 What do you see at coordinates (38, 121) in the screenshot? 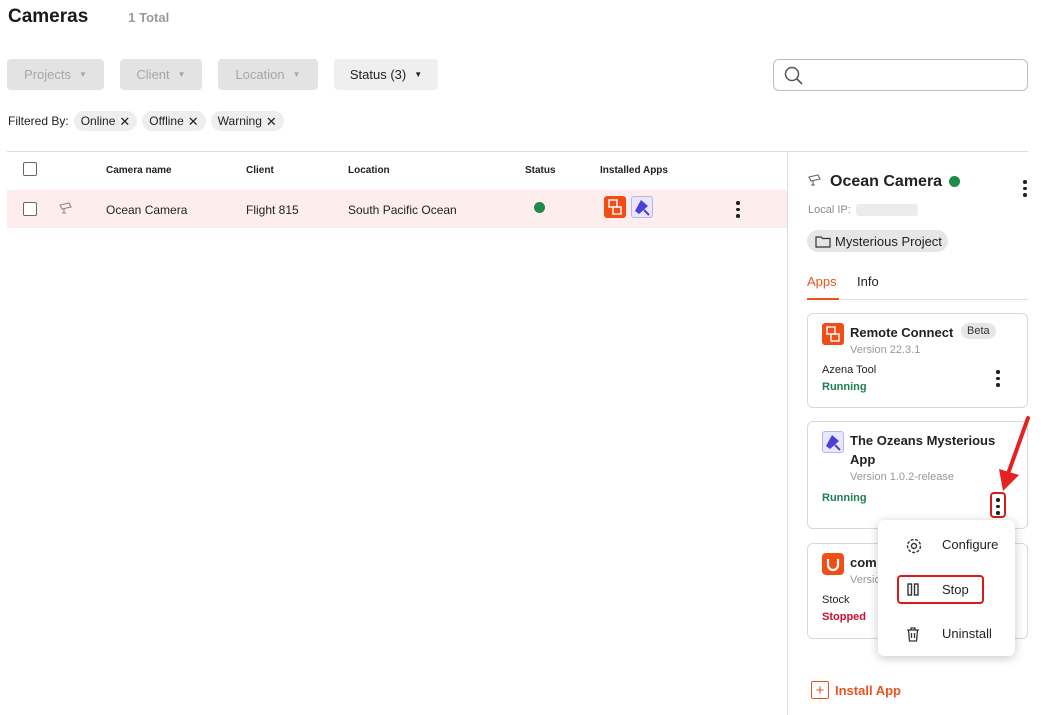
I see `filtered-by-label: Filtered By:` at bounding box center [38, 121].